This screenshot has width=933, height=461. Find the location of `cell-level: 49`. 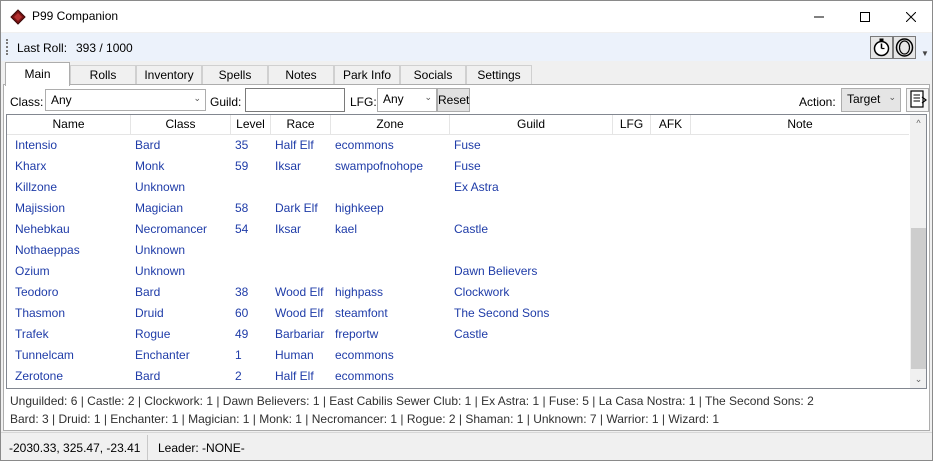

cell-level: 49 is located at coordinates (242, 334).